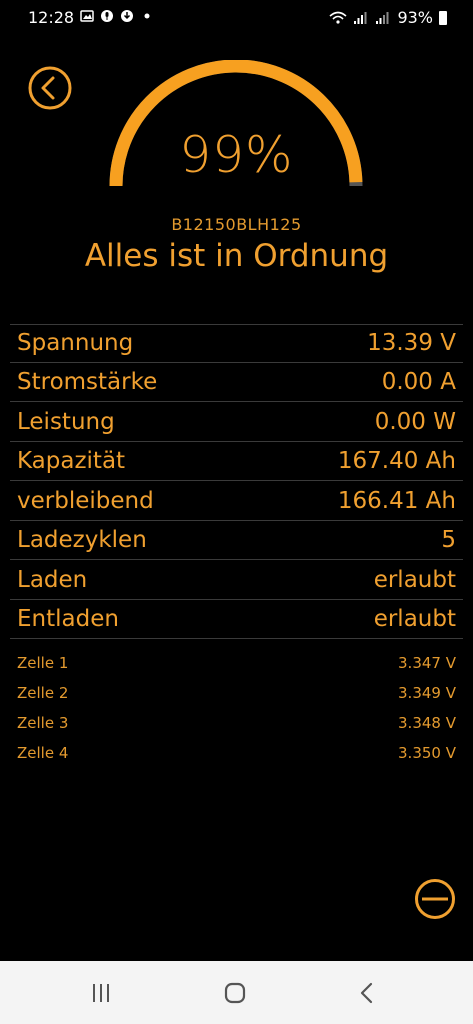 This screenshot has height=1024, width=473. What do you see at coordinates (367, 993) in the screenshot?
I see `back-nav-icon` at bounding box center [367, 993].